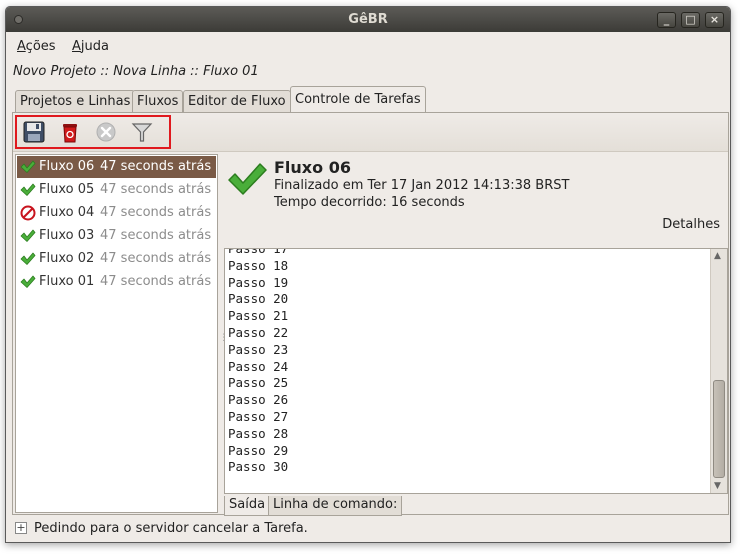 The width and height of the screenshot is (747, 560). I want to click on details-expander: Detalhes, so click(691, 224).